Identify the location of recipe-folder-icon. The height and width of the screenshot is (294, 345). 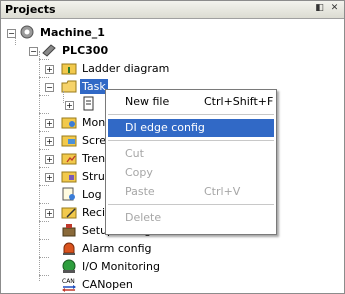
(69, 212).